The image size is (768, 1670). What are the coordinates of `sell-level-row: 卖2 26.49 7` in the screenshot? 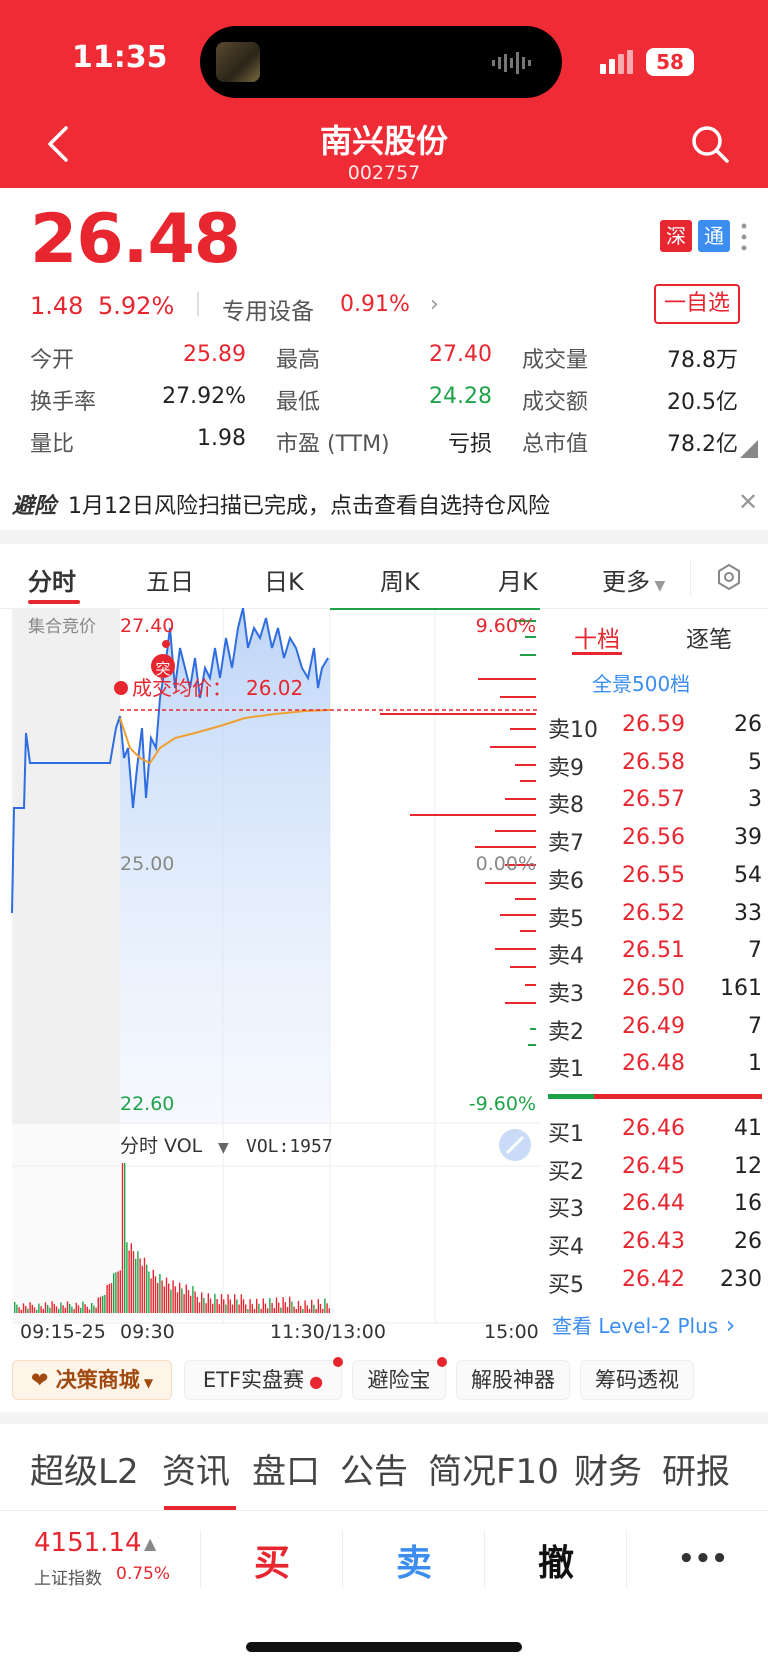 It's located at (654, 1033).